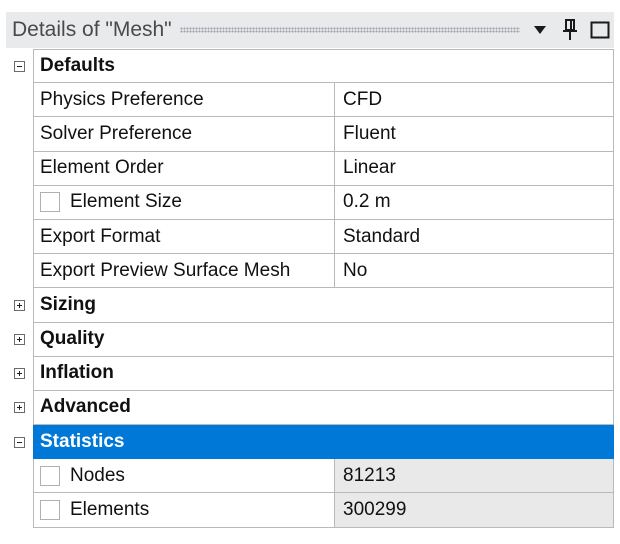 The image size is (620, 544). What do you see at coordinates (183, 202) in the screenshot?
I see `property-name-with-checkbox: Element Size` at bounding box center [183, 202].